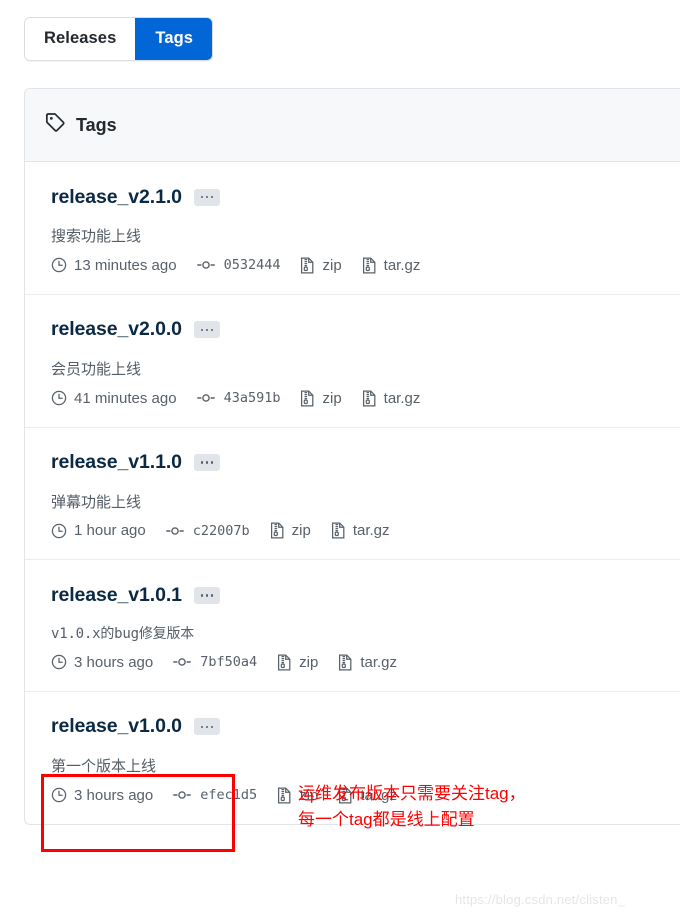 The width and height of the screenshot is (680, 917). Describe the element at coordinates (116, 329) in the screenshot. I see `tag-name-link: release_v2.0.0` at that location.